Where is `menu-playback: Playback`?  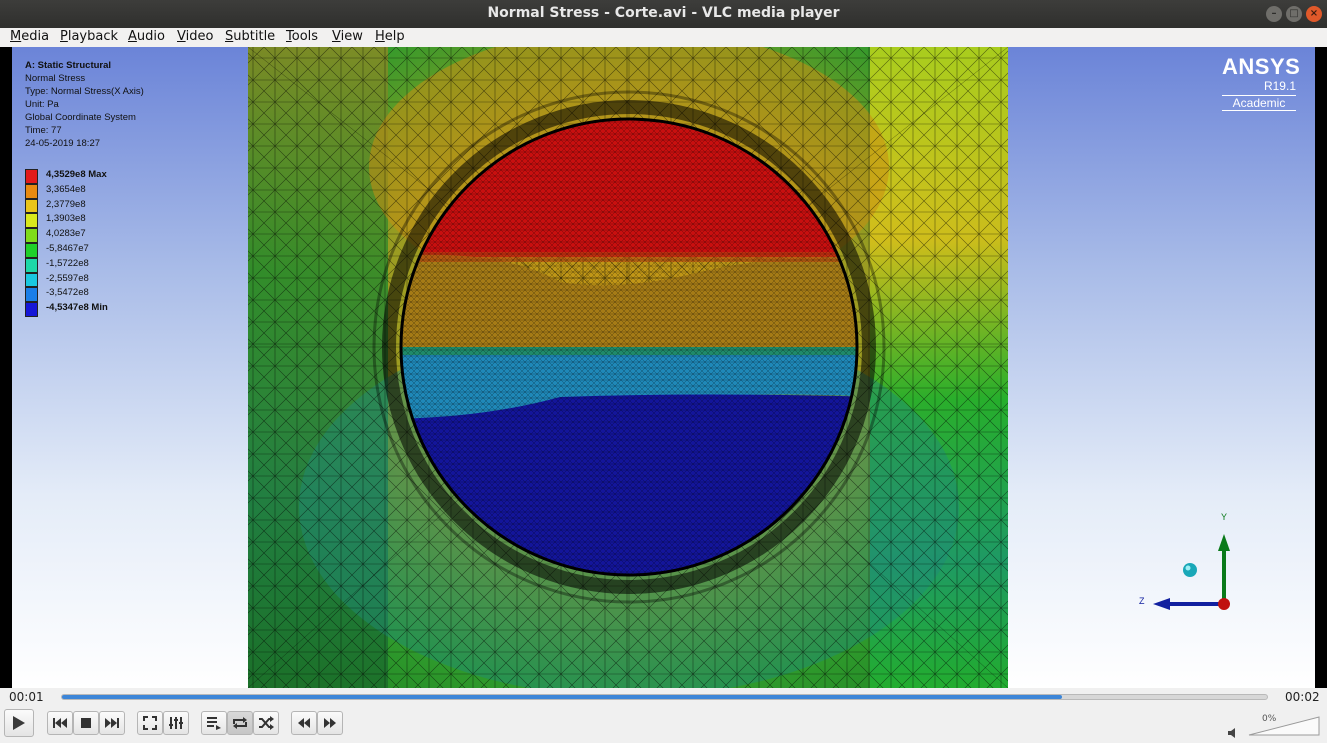 menu-playback: Playback is located at coordinates (89, 36).